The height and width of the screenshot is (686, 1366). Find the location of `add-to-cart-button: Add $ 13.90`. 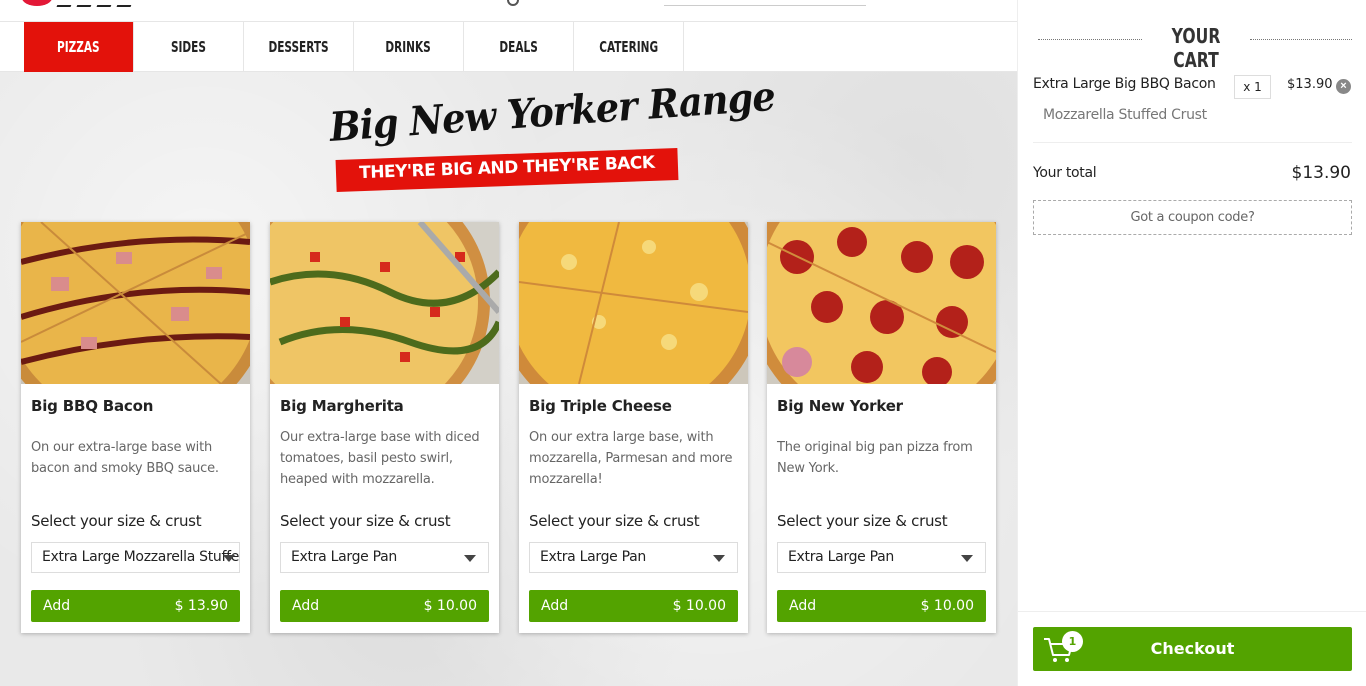

add-to-cart-button: Add $ 13.90 is located at coordinates (135, 606).